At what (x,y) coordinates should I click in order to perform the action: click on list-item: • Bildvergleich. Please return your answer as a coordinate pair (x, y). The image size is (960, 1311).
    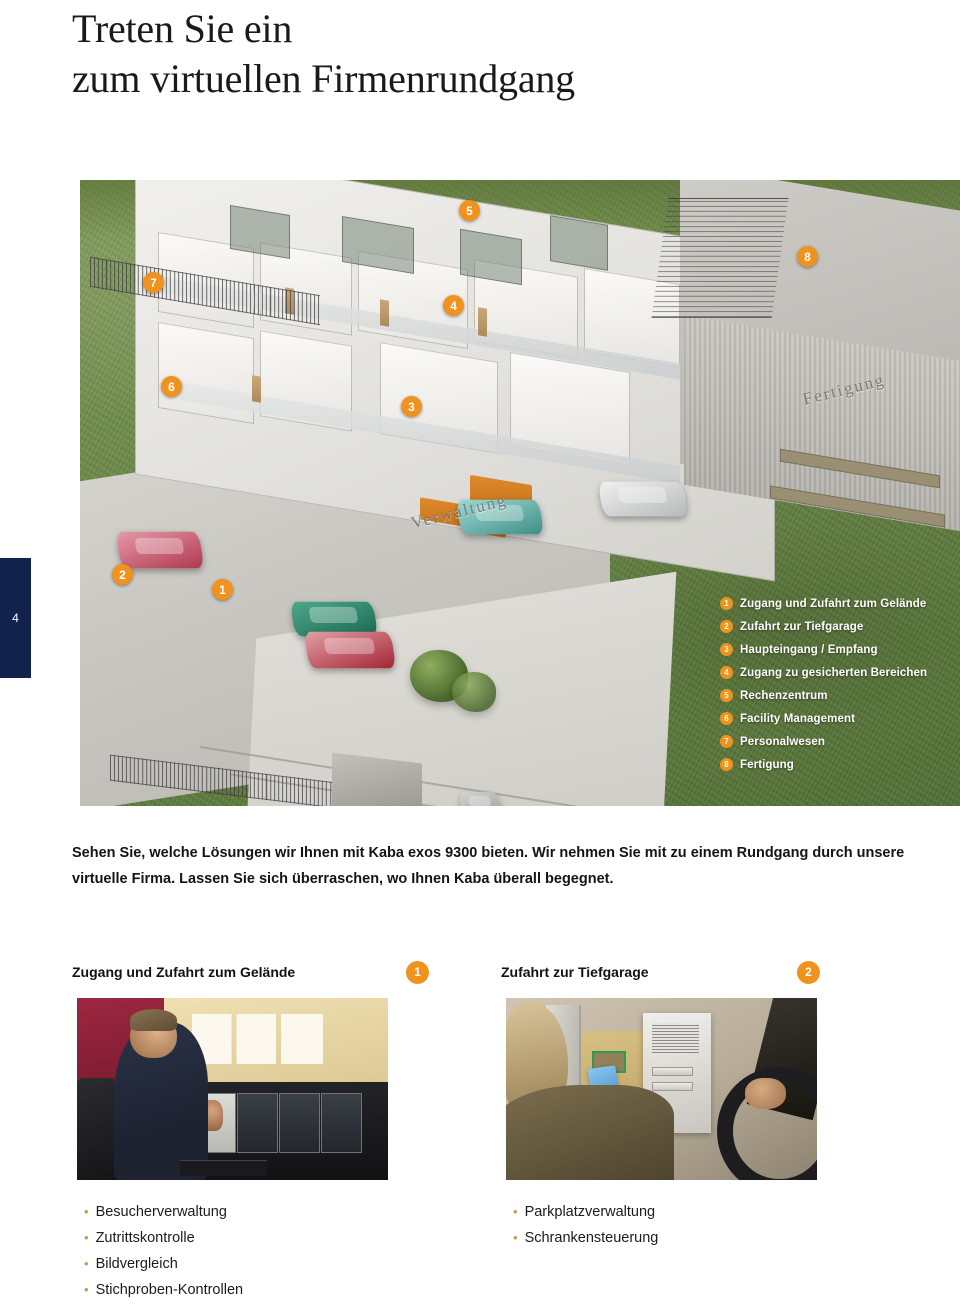
    Looking at the image, I should click on (273, 1267).